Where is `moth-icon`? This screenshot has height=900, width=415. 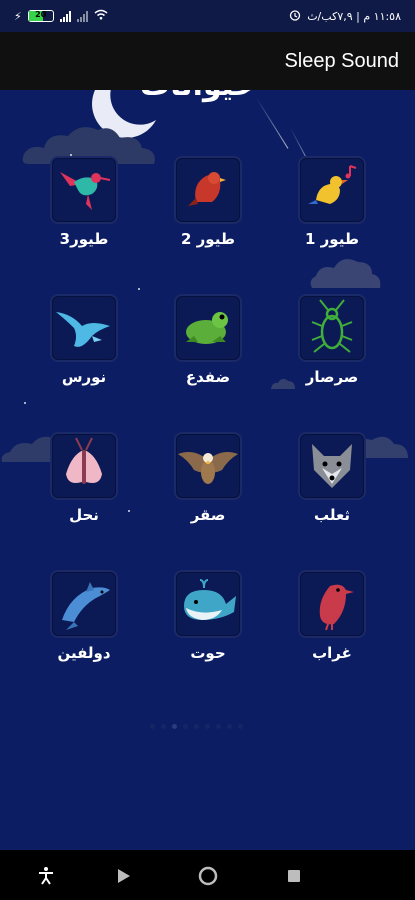
moth-icon is located at coordinates (84, 460).